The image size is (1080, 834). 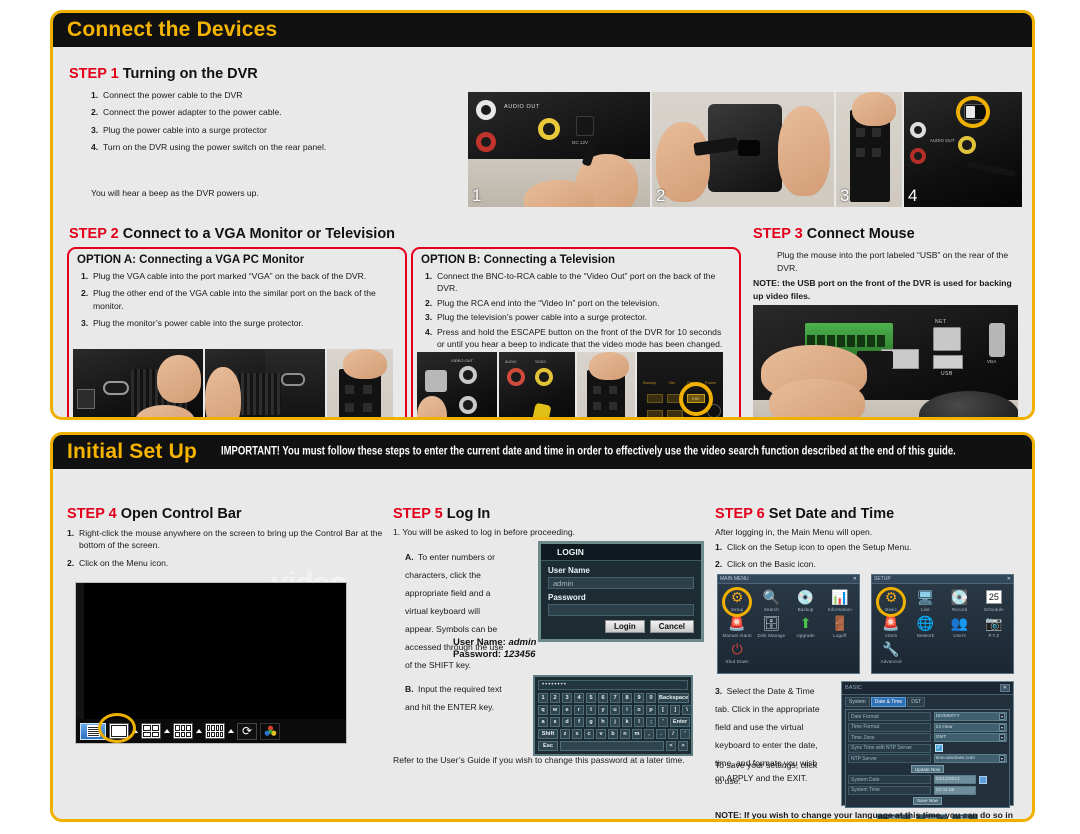 I want to click on password-input, so click(x=621, y=610).